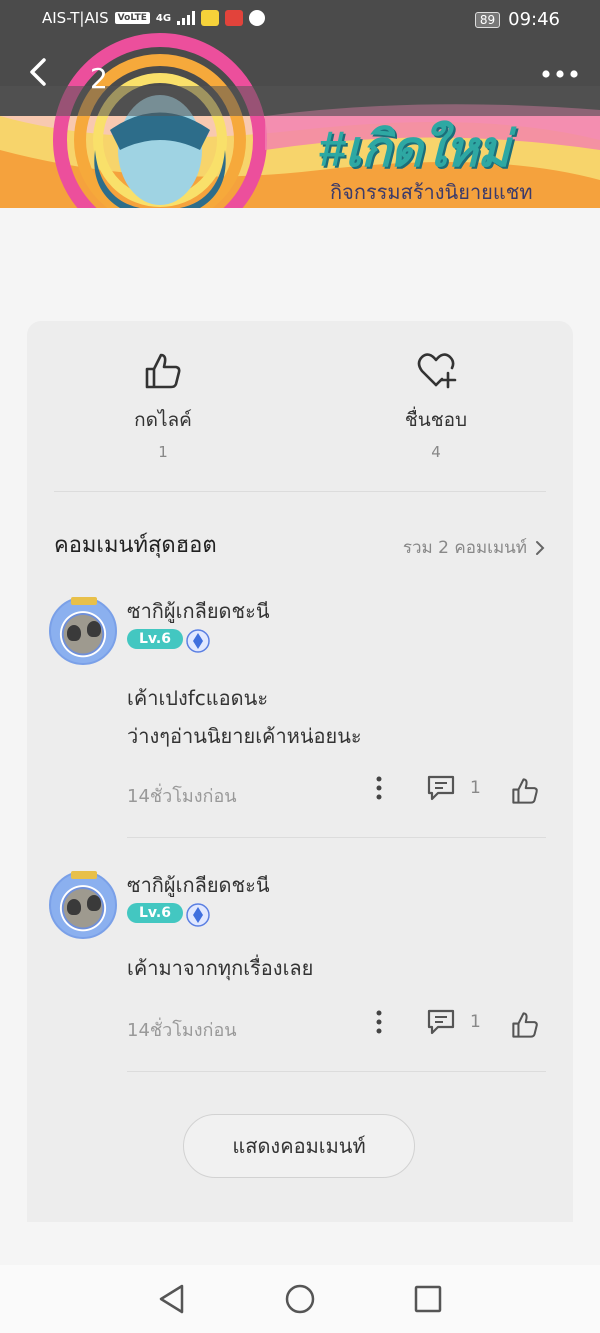 The image size is (600, 1333). I want to click on signal-icon, so click(186, 18).